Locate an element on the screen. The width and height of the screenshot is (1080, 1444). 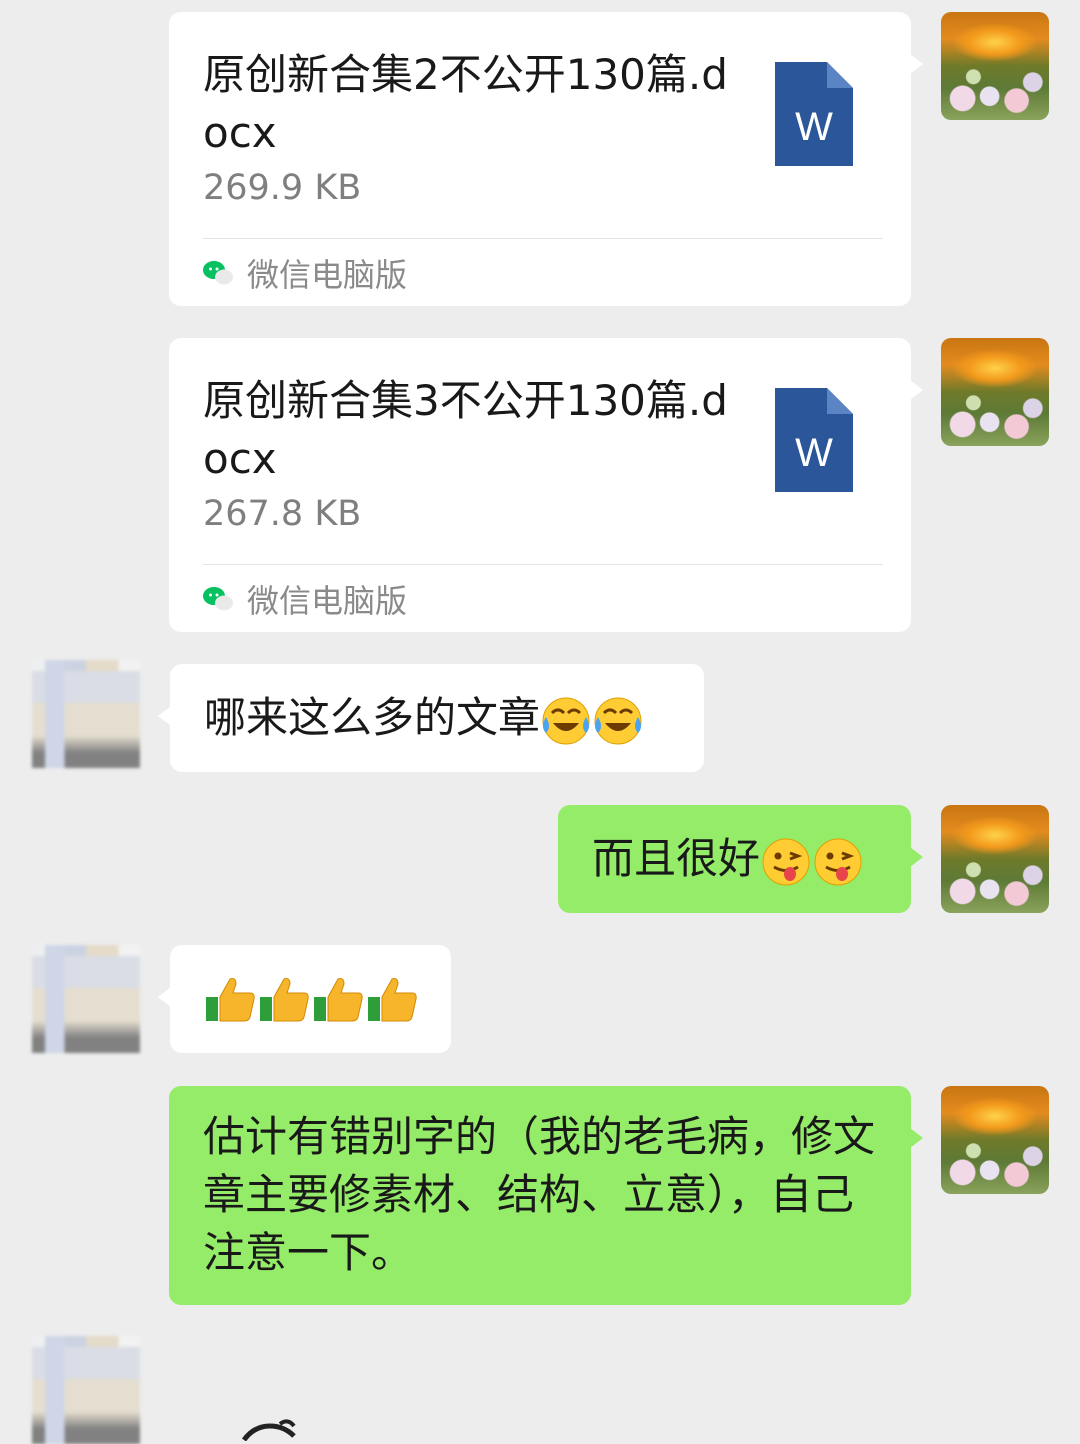
emoji-message-bubble is located at coordinates (304, 999).